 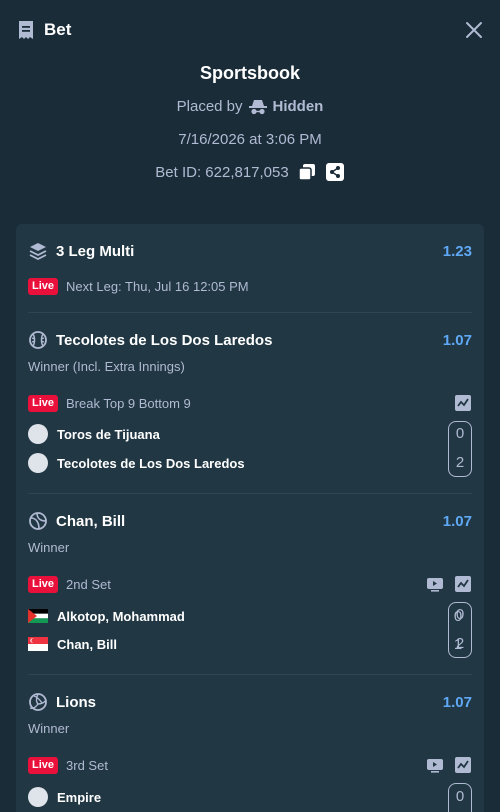 What do you see at coordinates (106, 366) in the screenshot?
I see `leg-market: Winner (Incl. Extra Innings)` at bounding box center [106, 366].